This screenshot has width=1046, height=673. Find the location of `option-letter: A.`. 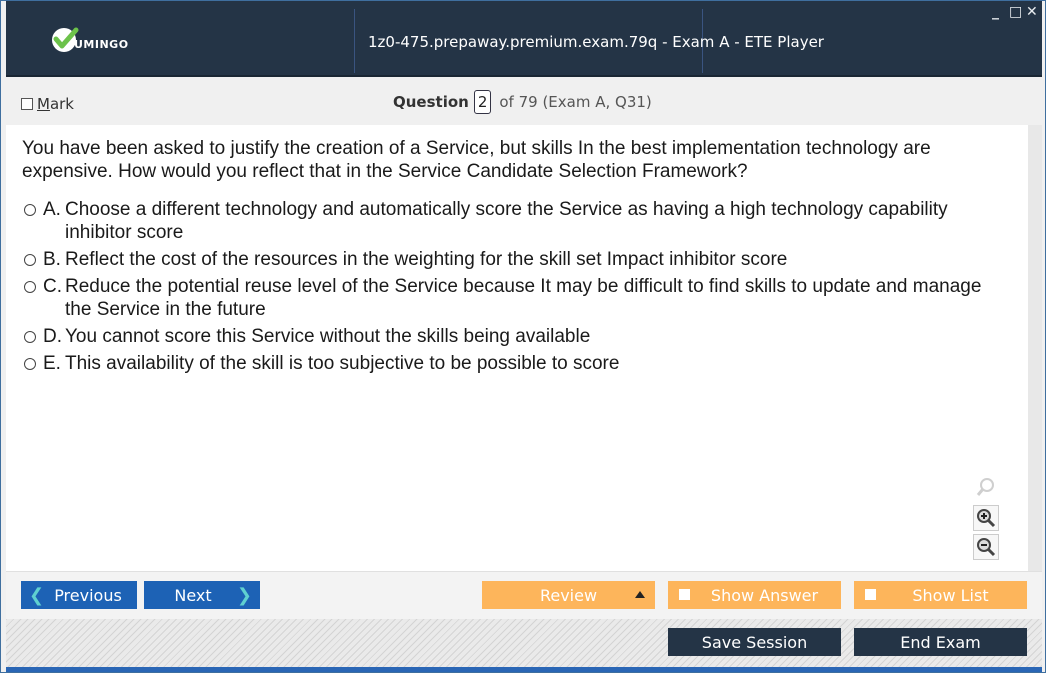

option-letter: A. is located at coordinates (52, 209).